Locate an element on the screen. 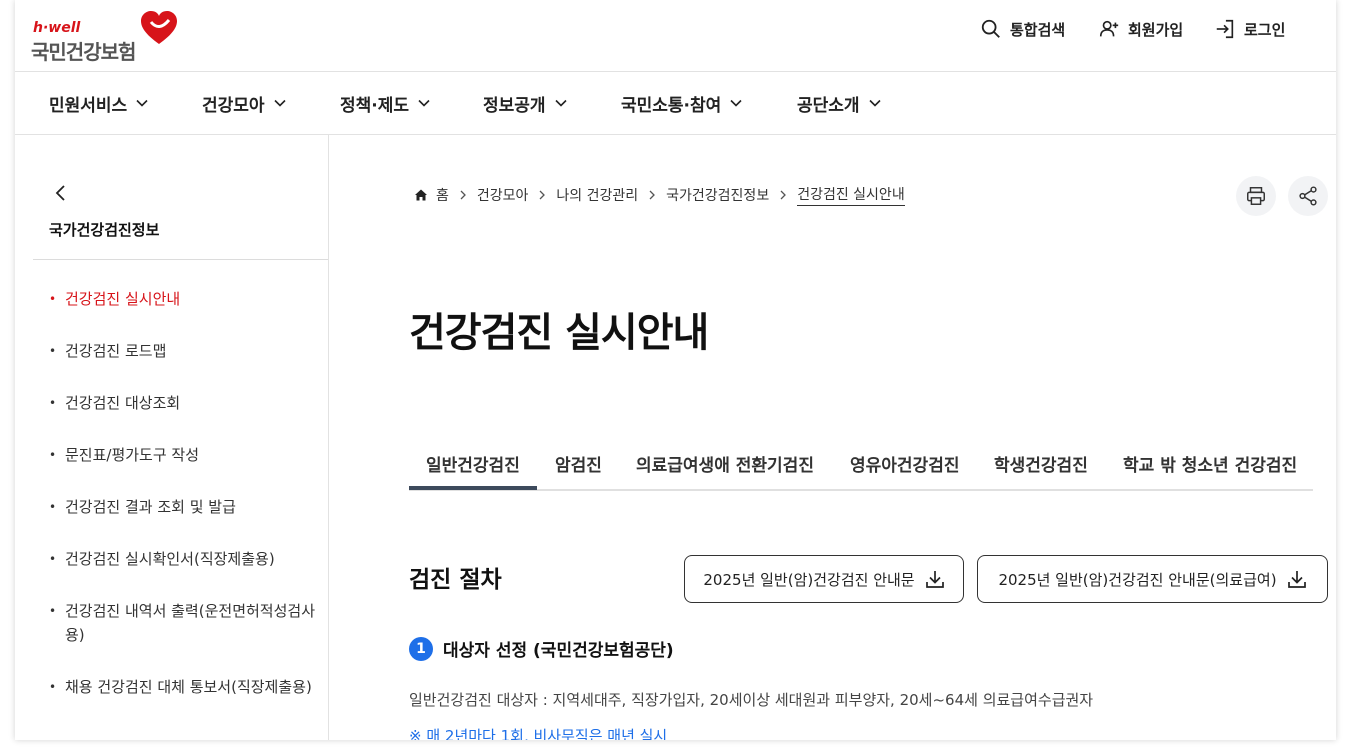 Image resolution: width=1351 pixels, height=754 pixels. step-1: 1 대상자 선정 (국민건강보험공단) is located at coordinates (541, 648).